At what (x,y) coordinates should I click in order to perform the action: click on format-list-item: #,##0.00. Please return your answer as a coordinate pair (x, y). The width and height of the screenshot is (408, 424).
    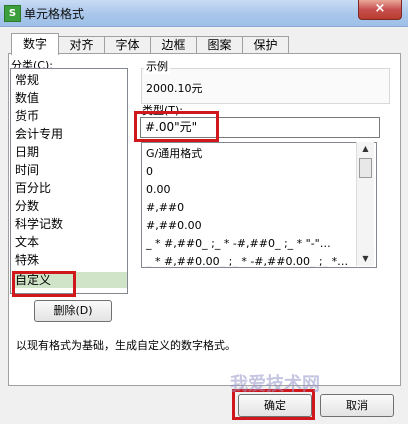
    Looking at the image, I should click on (174, 226).